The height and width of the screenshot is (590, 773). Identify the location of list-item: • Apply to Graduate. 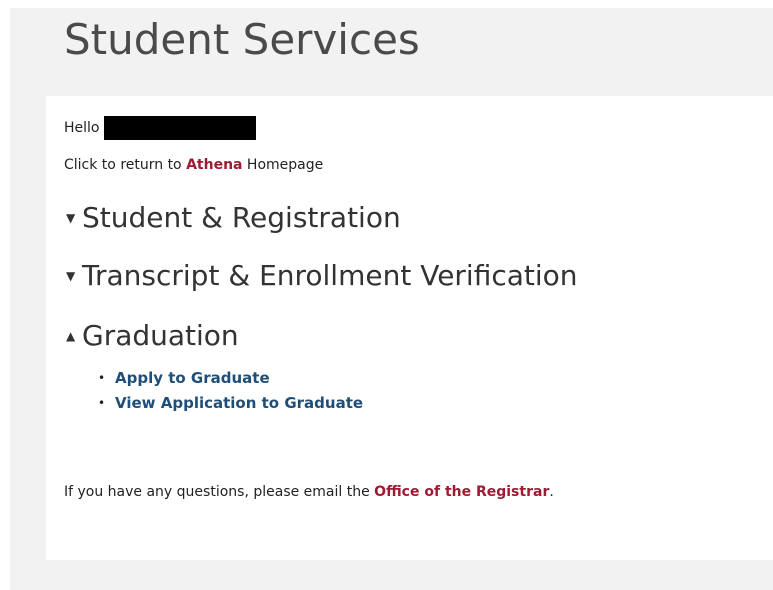
(230, 378).